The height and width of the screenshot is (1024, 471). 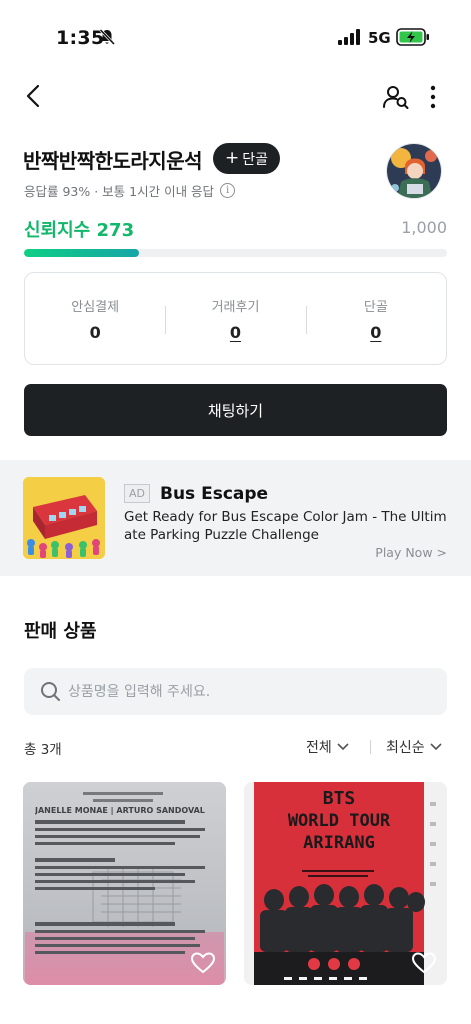 I want to click on poster-line-1: BTS, so click(x=339, y=798).